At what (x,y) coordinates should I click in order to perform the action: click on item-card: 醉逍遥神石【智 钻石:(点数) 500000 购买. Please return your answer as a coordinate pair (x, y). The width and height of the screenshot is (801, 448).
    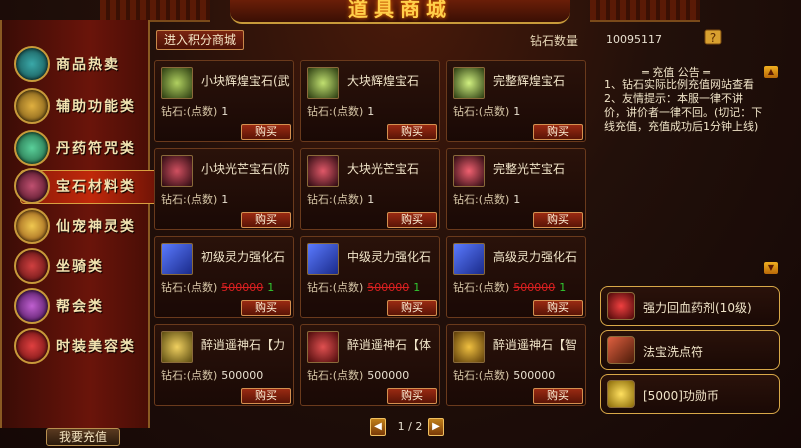
    Looking at the image, I should click on (516, 365).